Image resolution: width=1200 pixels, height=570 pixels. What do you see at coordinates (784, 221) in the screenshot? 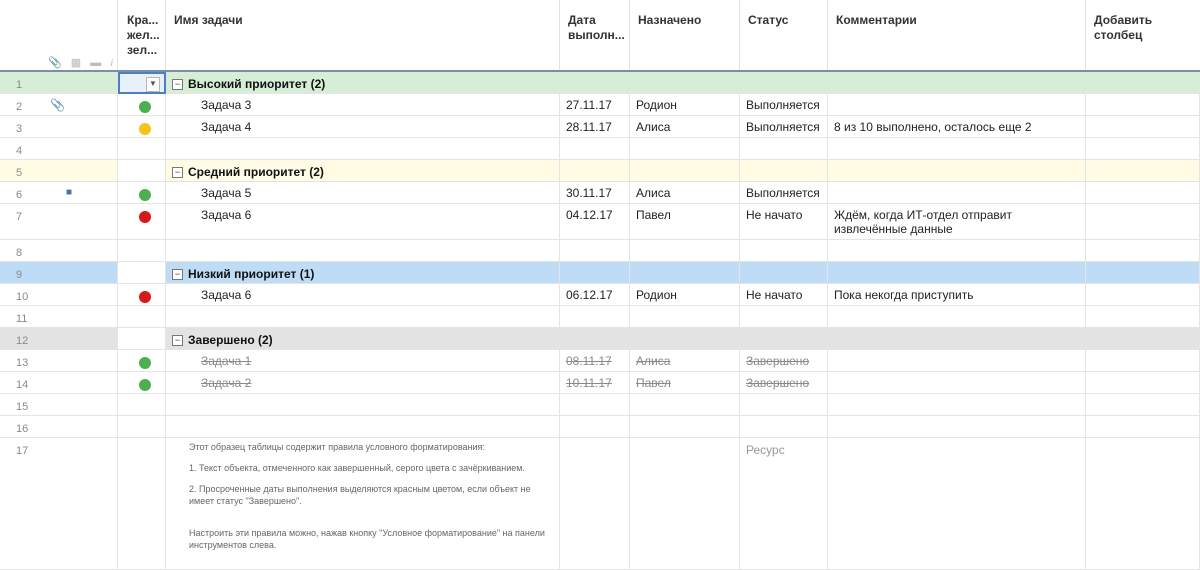
I see `status-cell: Не начато` at bounding box center [784, 221].